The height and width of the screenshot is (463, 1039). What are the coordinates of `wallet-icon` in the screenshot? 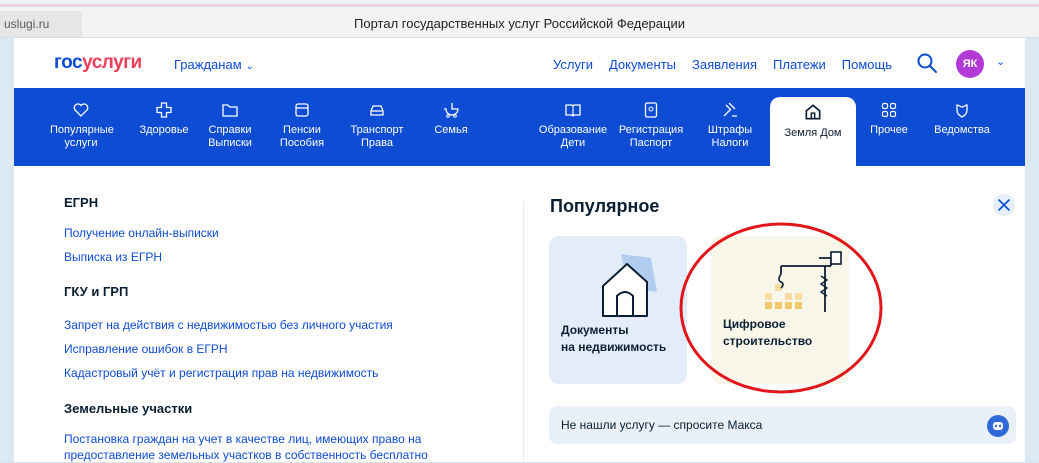 It's located at (302, 110).